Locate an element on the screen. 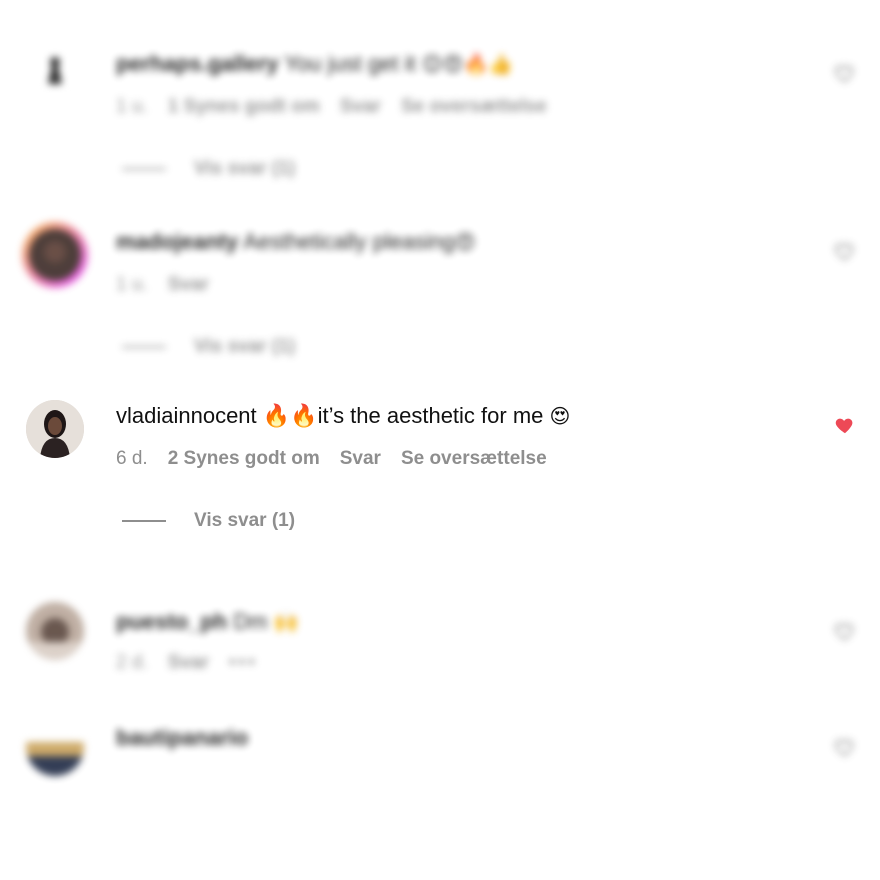 This screenshot has width=880, height=880. comment-emoji: 😊😍🔥👍 is located at coordinates (467, 65).